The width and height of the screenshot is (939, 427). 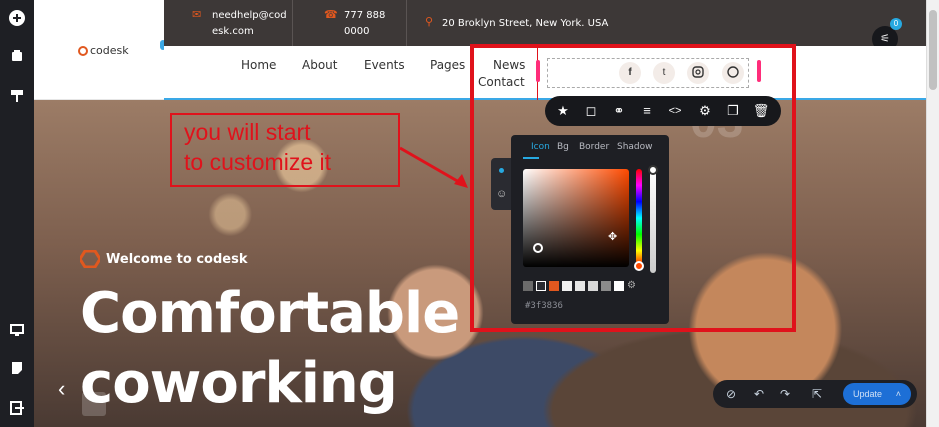 I want to click on layers-icon, so click(x=17, y=56).